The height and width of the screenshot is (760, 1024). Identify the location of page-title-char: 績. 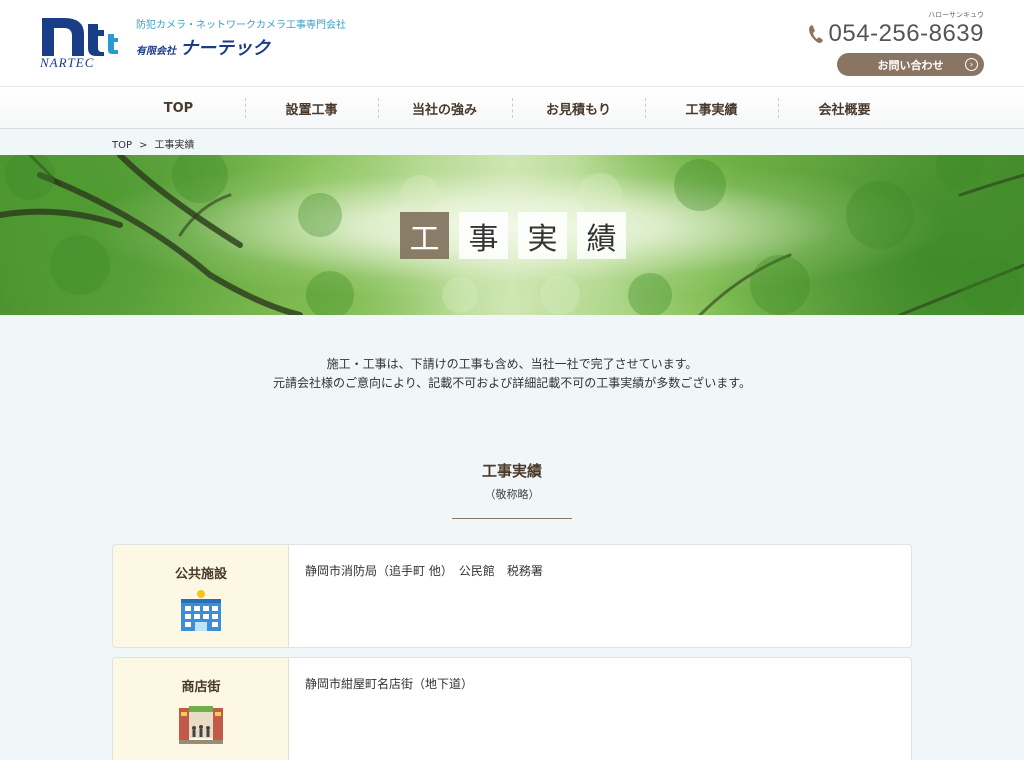
(601, 235).